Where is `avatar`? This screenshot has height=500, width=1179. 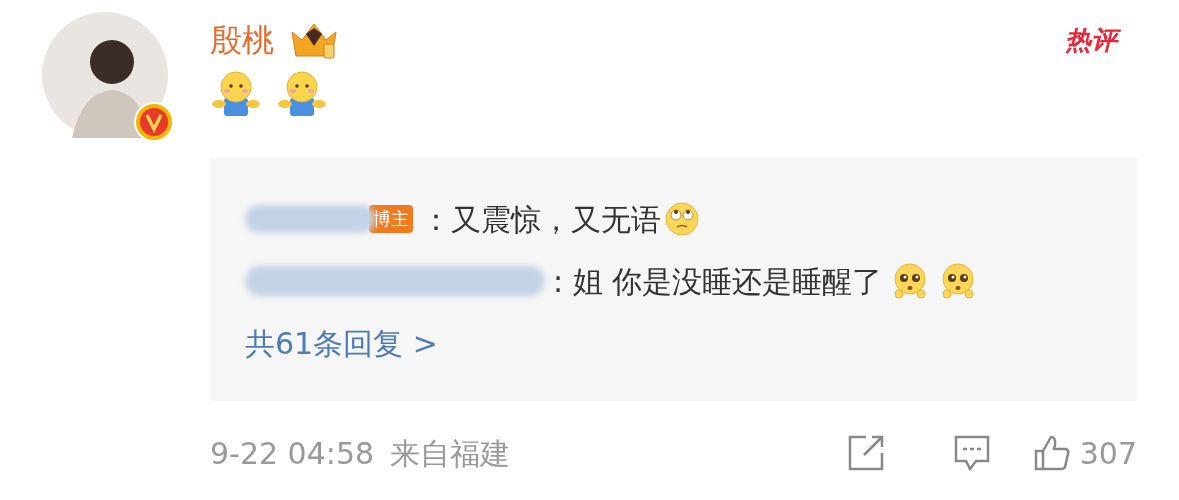
avatar is located at coordinates (105, 75).